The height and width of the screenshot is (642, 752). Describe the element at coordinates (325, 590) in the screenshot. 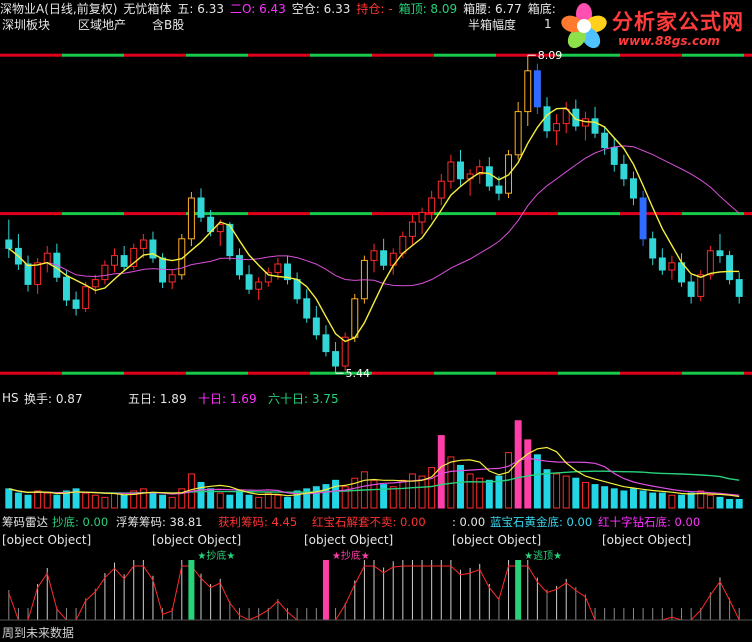

I see `signal-column` at that location.